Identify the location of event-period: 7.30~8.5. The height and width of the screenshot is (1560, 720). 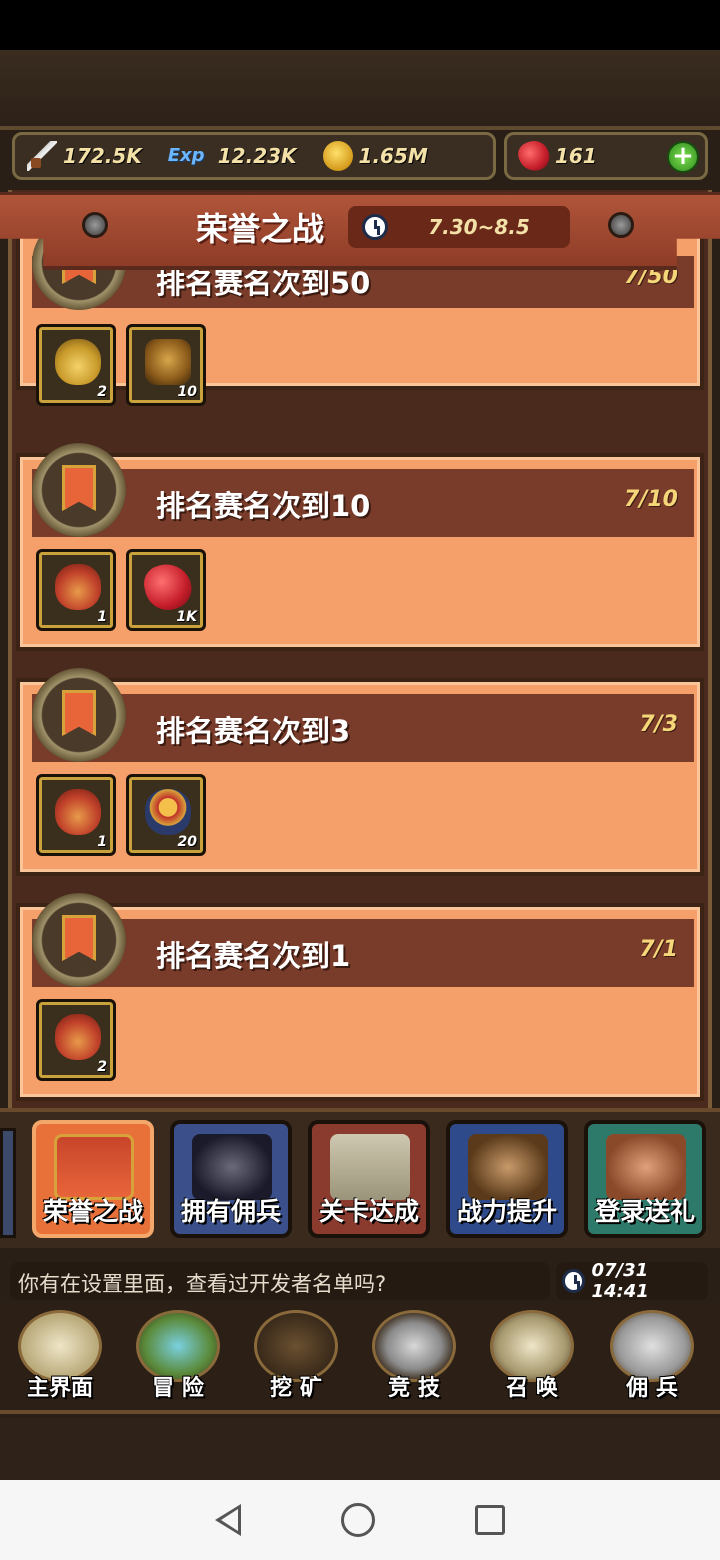
(459, 227).